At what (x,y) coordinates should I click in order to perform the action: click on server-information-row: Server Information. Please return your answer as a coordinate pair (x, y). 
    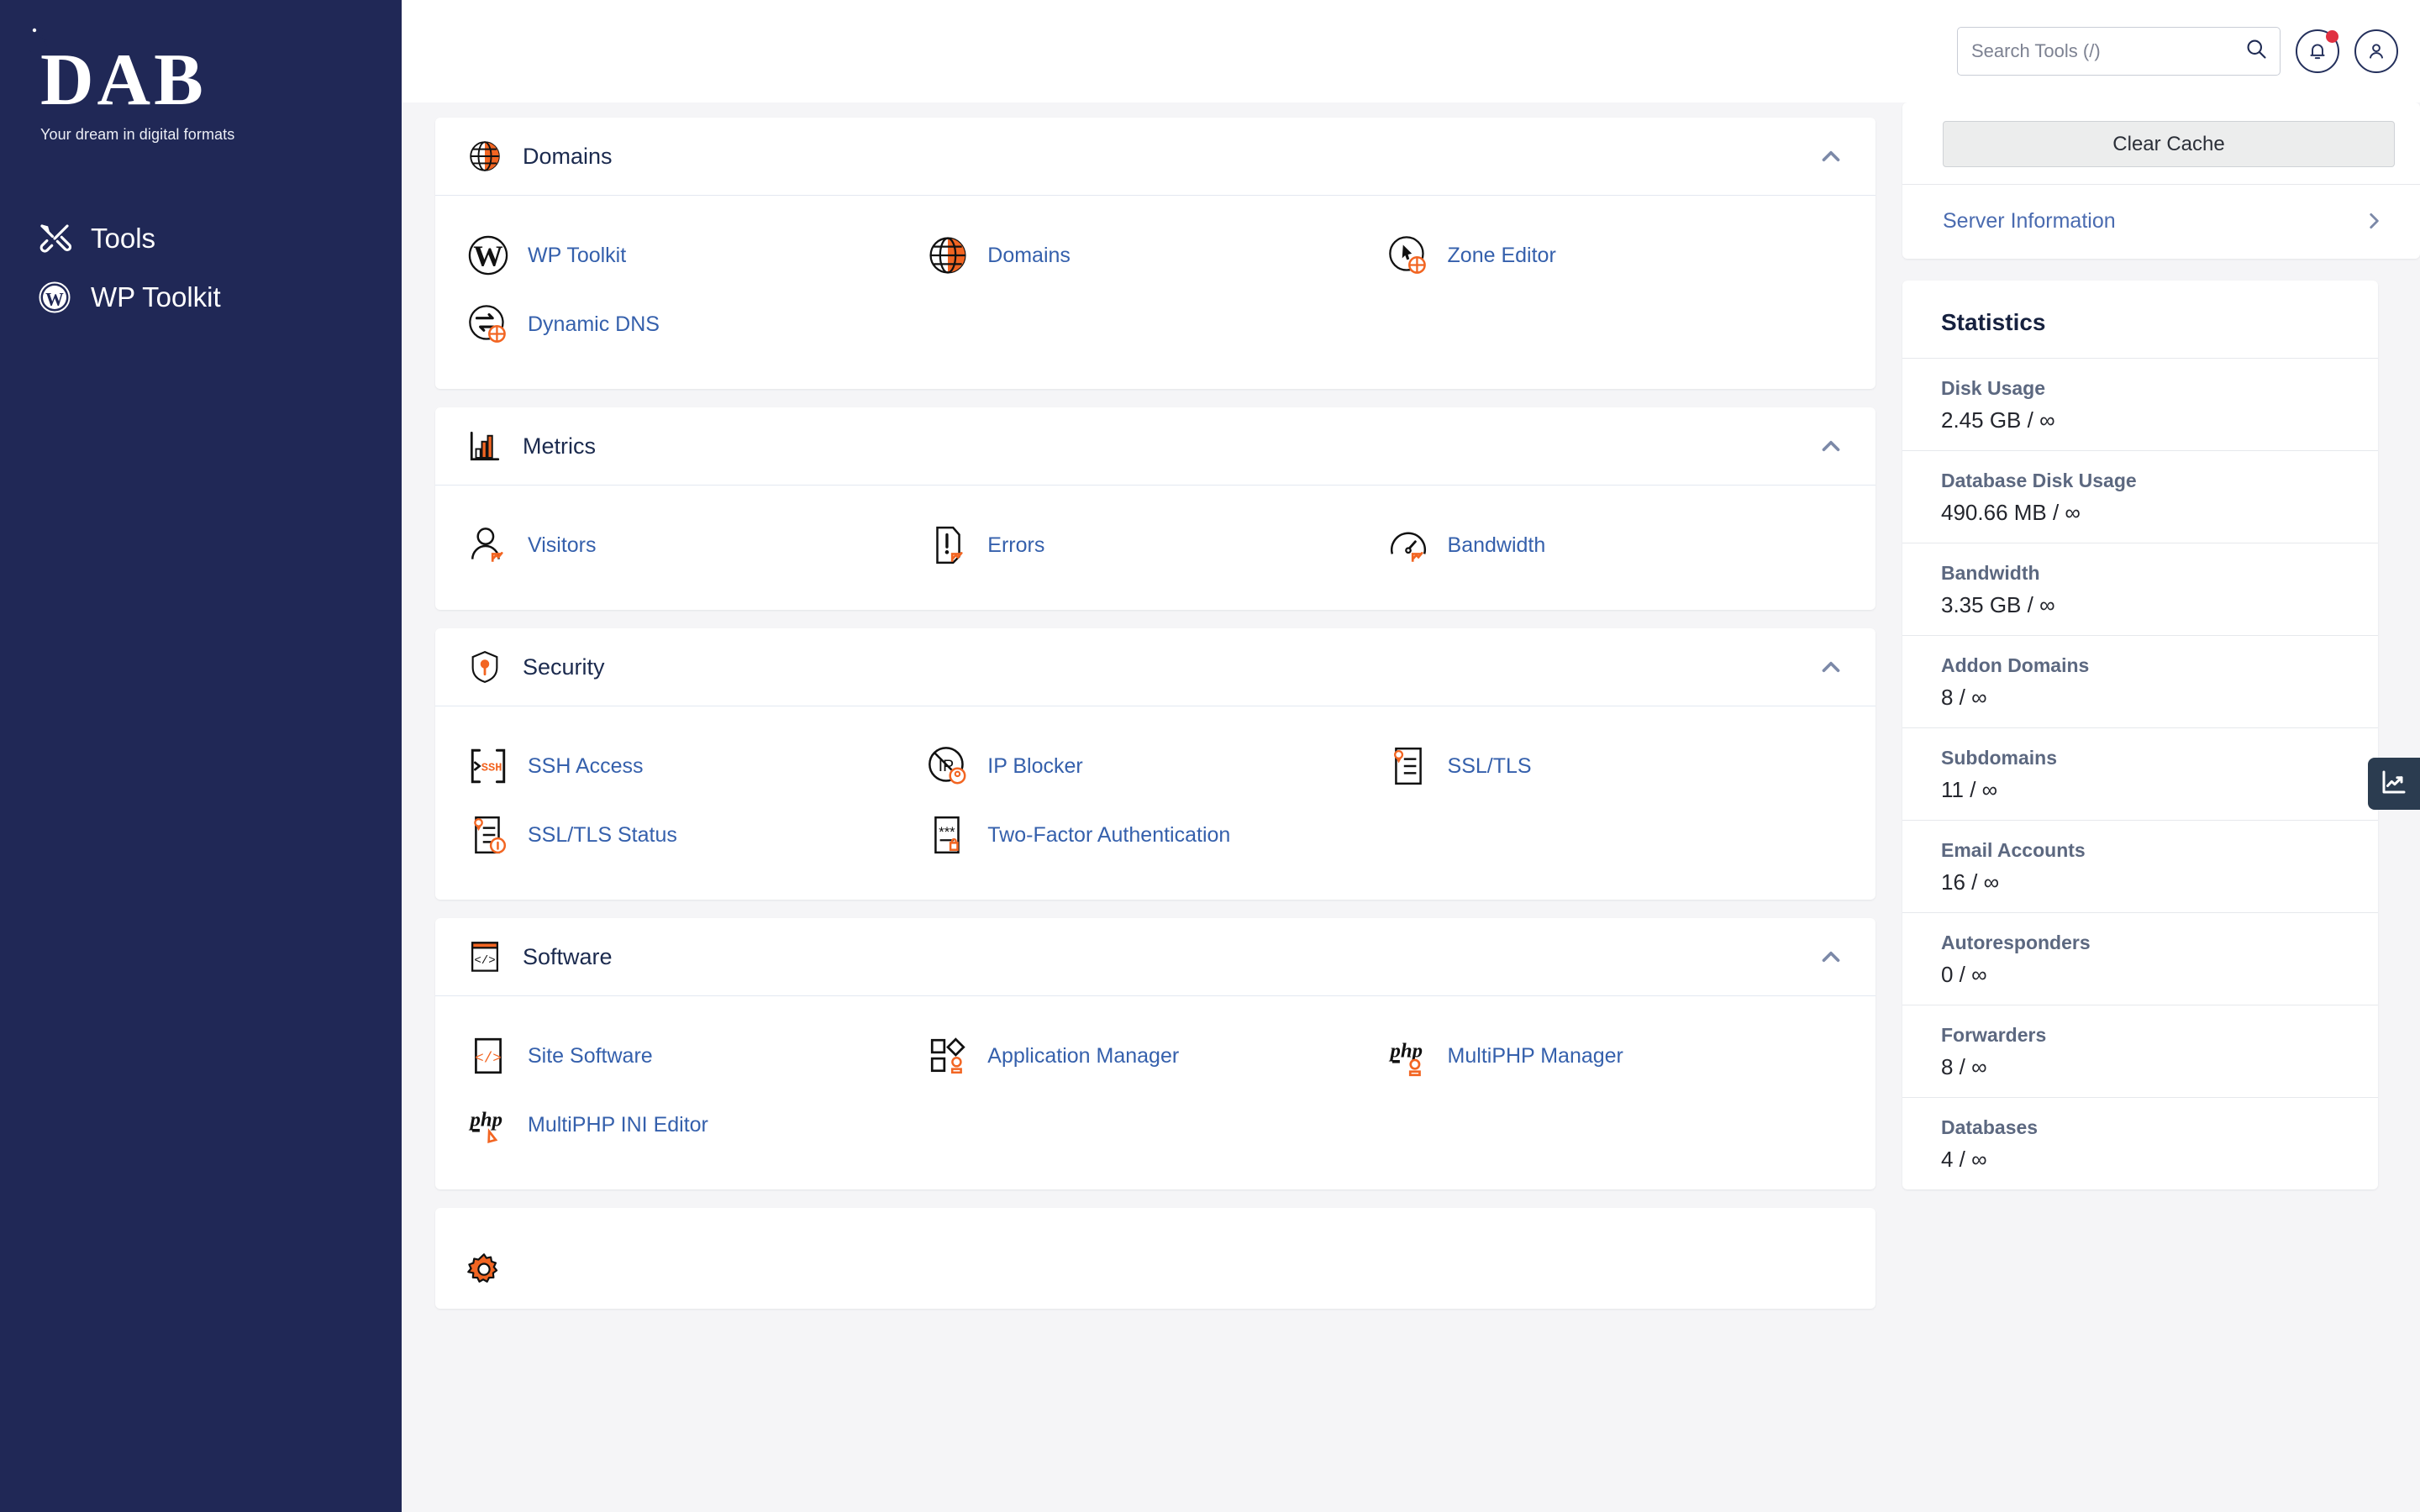
    Looking at the image, I should click on (2161, 221).